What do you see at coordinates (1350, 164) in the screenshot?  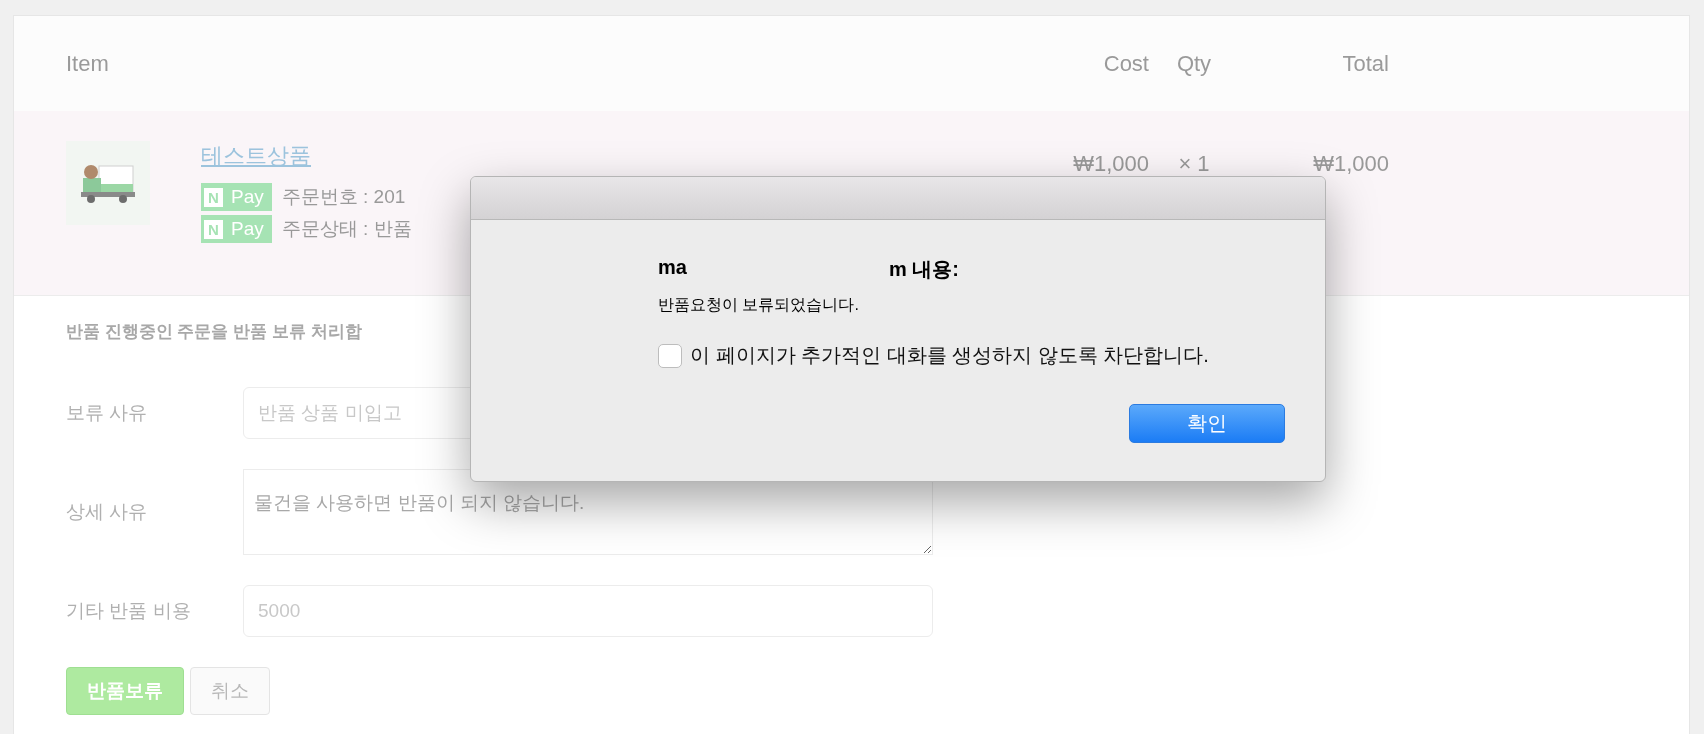 I see `total-cell-text: ₩1,000` at bounding box center [1350, 164].